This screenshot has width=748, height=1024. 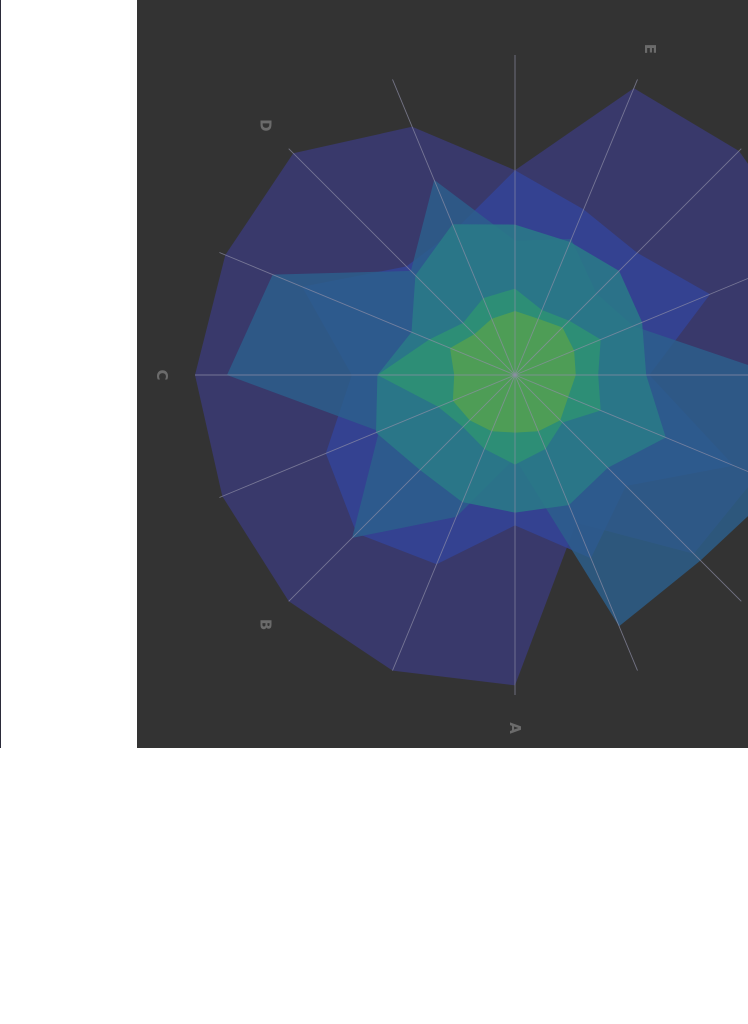 I want to click on axis-label-A: A, so click(x=515, y=728).